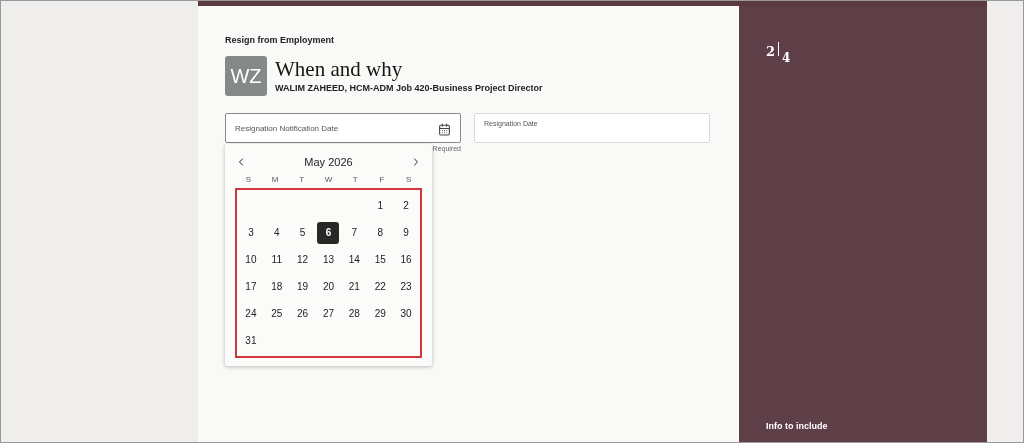 The width and height of the screenshot is (1024, 443). Describe the element at coordinates (328, 180) in the screenshot. I see `weekday-label: W` at that location.